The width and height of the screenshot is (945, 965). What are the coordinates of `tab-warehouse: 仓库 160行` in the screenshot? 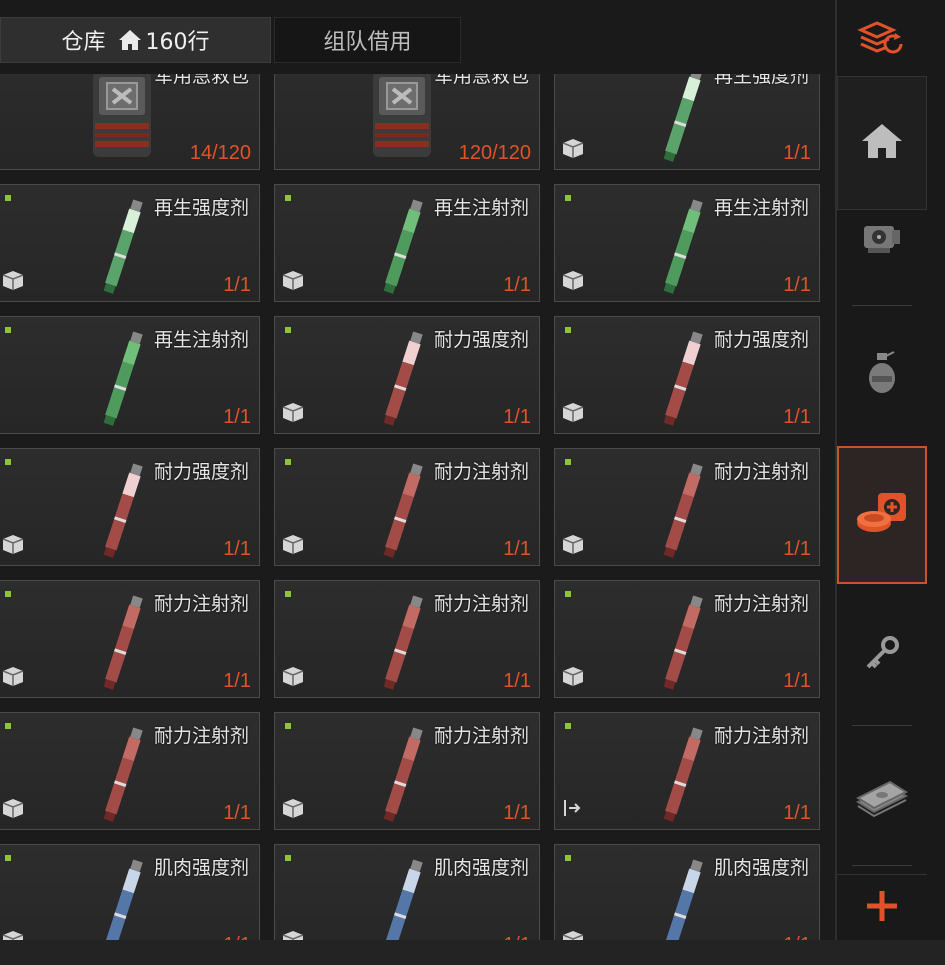 It's located at (135, 40).